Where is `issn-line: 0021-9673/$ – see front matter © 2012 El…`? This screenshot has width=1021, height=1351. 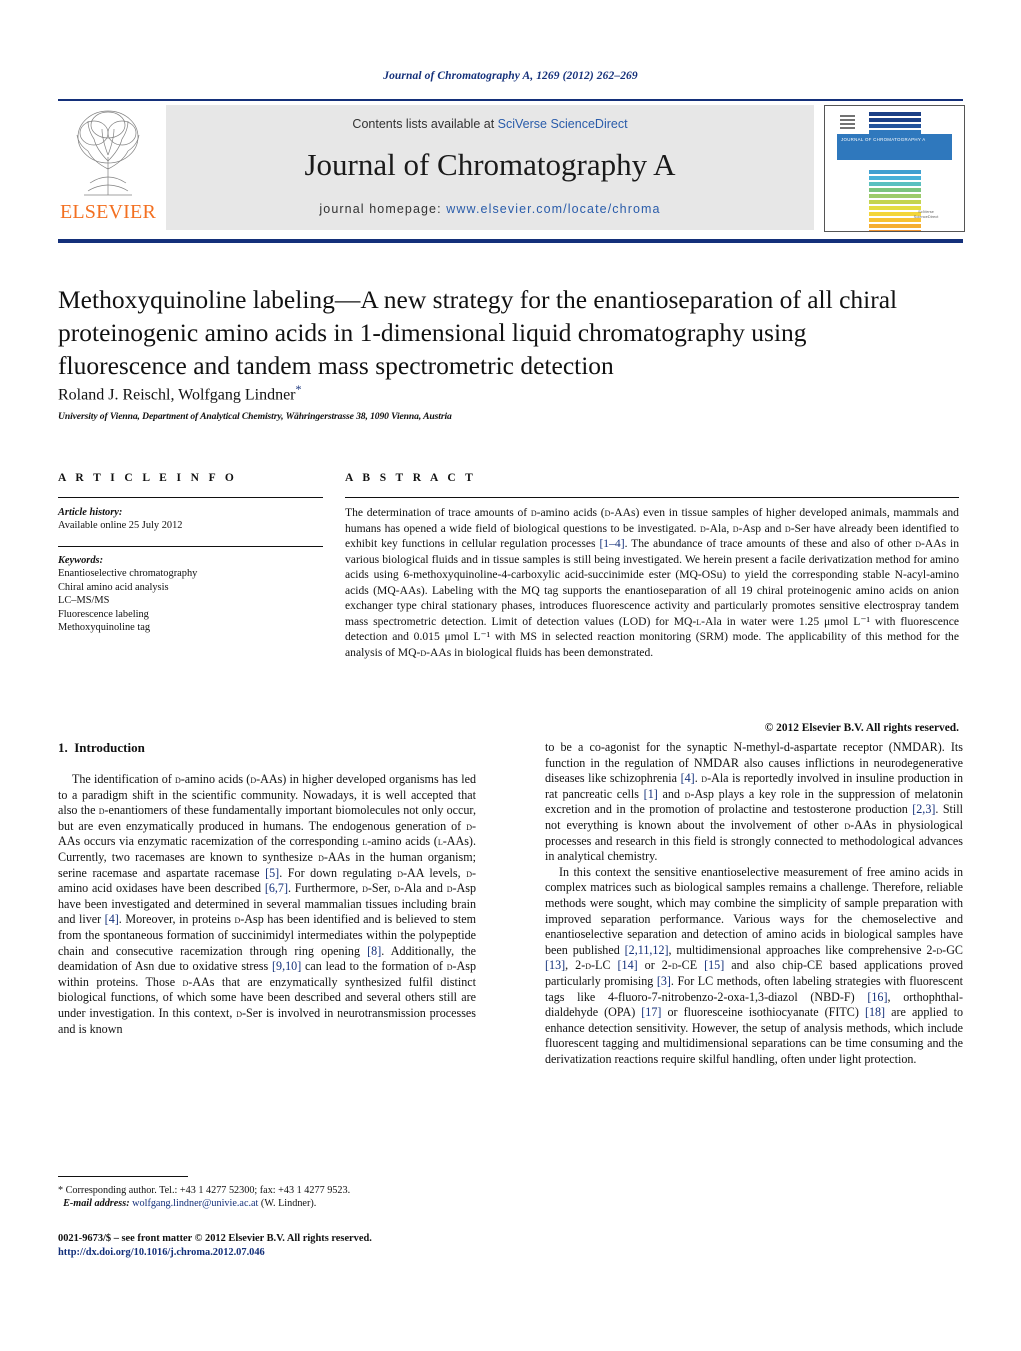 issn-line: 0021-9673/$ – see front matter © 2012 El… is located at coordinates (215, 1238).